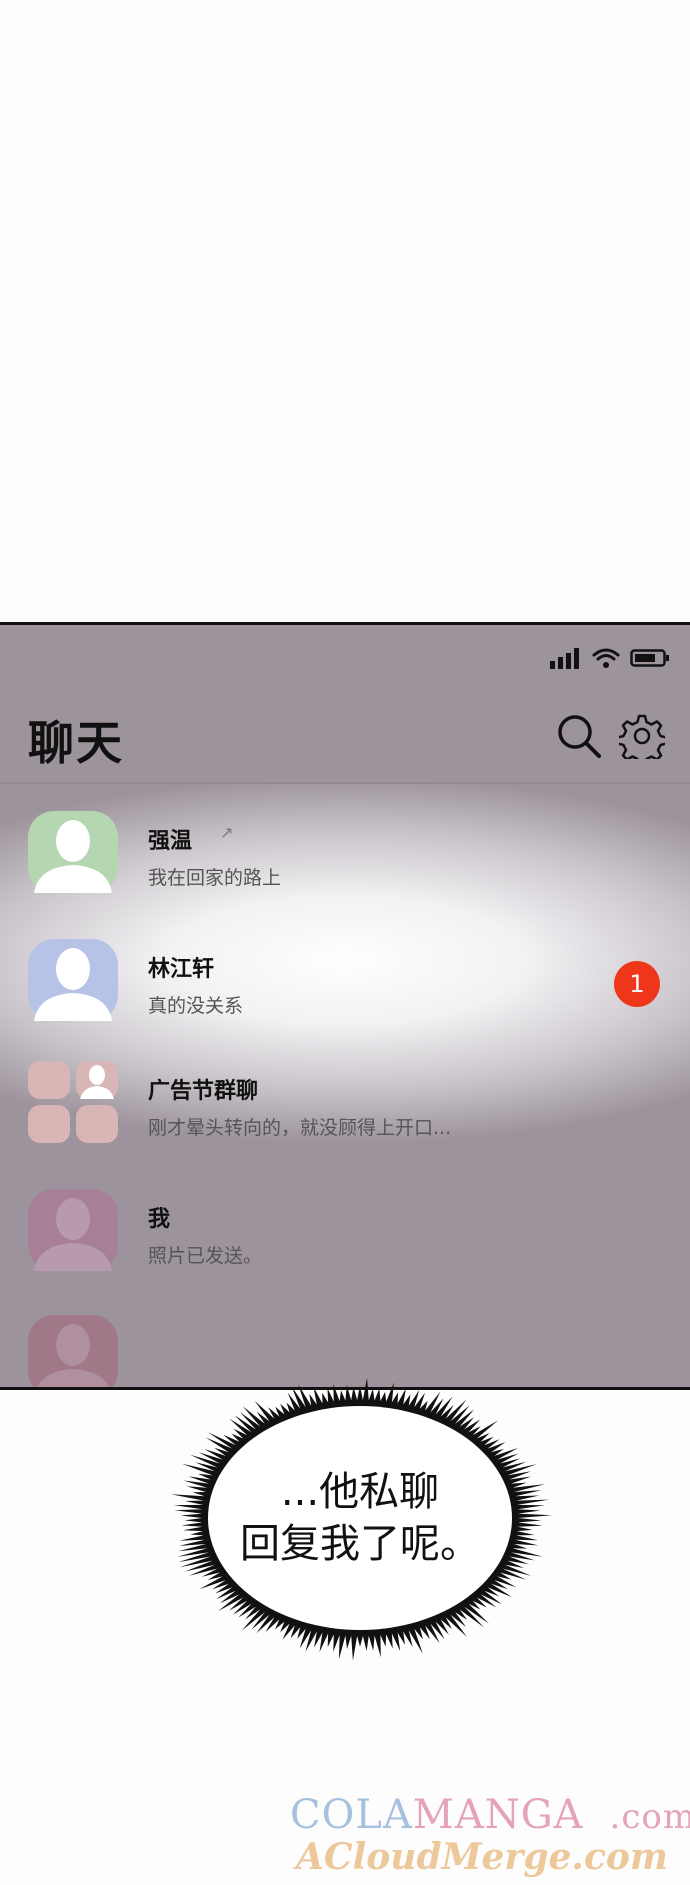 The image size is (690, 1885). What do you see at coordinates (73, 1102) in the screenshot?
I see `group-avatar-icon` at bounding box center [73, 1102].